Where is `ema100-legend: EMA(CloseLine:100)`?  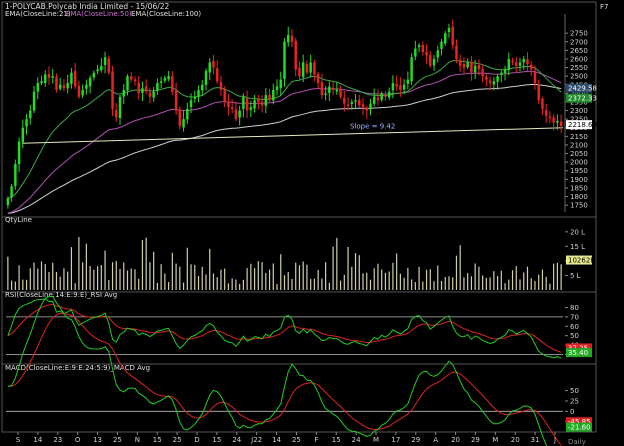
ema100-legend: EMA(CloseLine:100) is located at coordinates (166, 14).